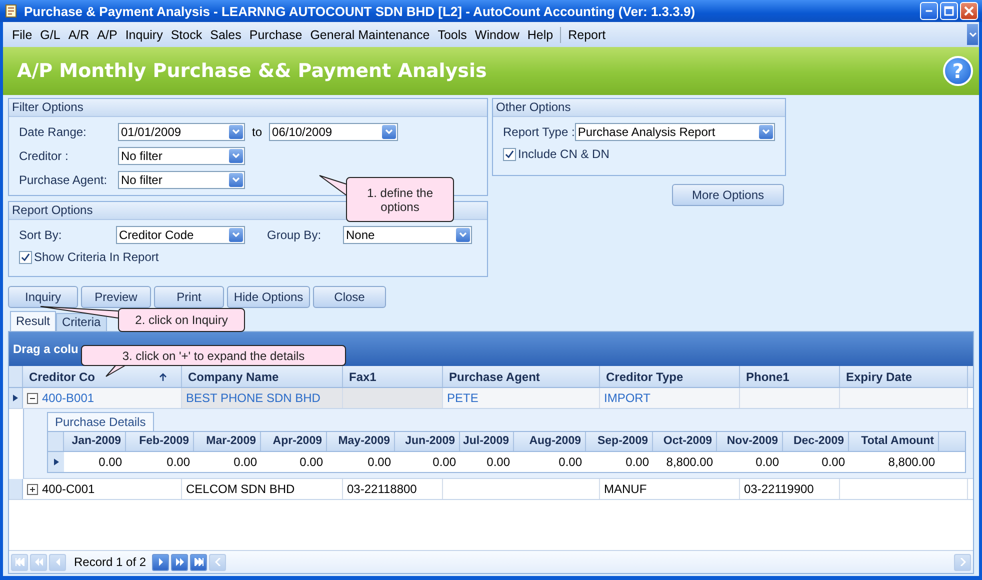 The height and width of the screenshot is (580, 982). What do you see at coordinates (50, 35) in the screenshot?
I see `menu-item: G/L` at bounding box center [50, 35].